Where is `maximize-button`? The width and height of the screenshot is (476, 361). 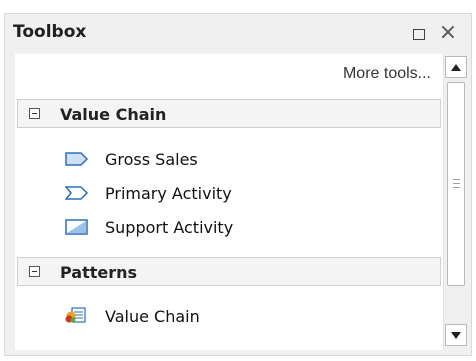 maximize-button is located at coordinates (419, 34).